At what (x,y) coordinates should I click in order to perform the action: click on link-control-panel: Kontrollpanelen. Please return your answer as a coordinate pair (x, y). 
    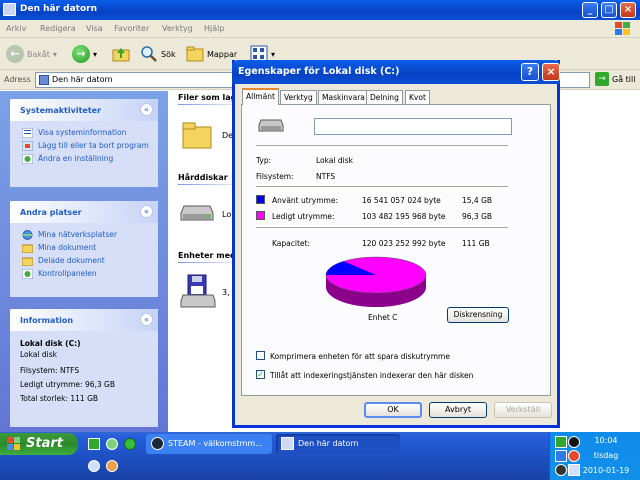
    Looking at the image, I should click on (84, 273).